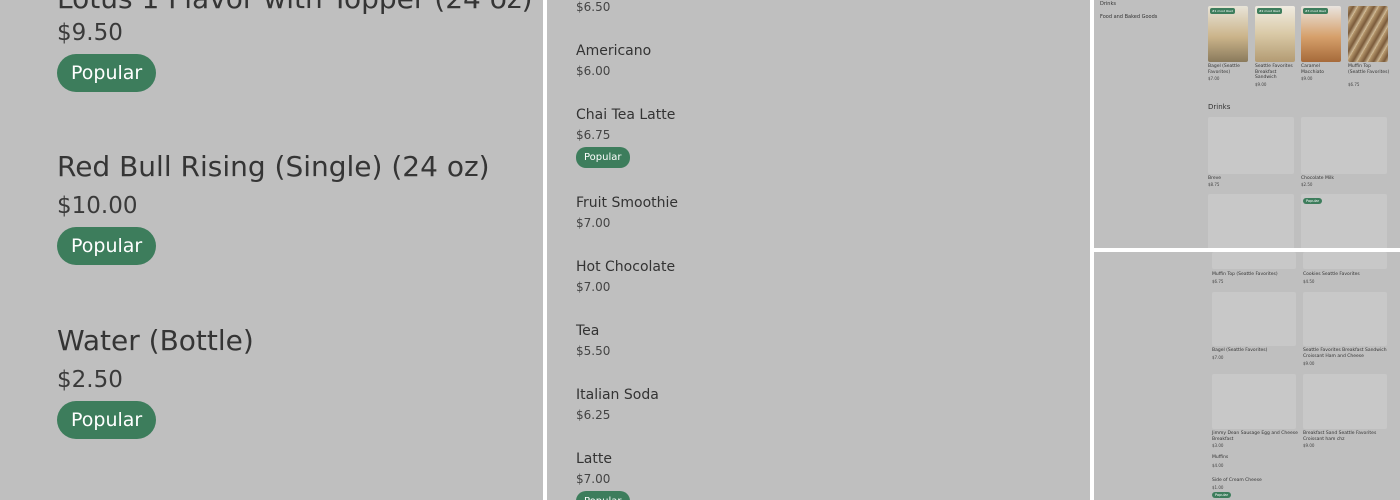 This screenshot has height=500, width=1400. I want to click on most-liked-badge: #2 most liked, so click(1269, 11).